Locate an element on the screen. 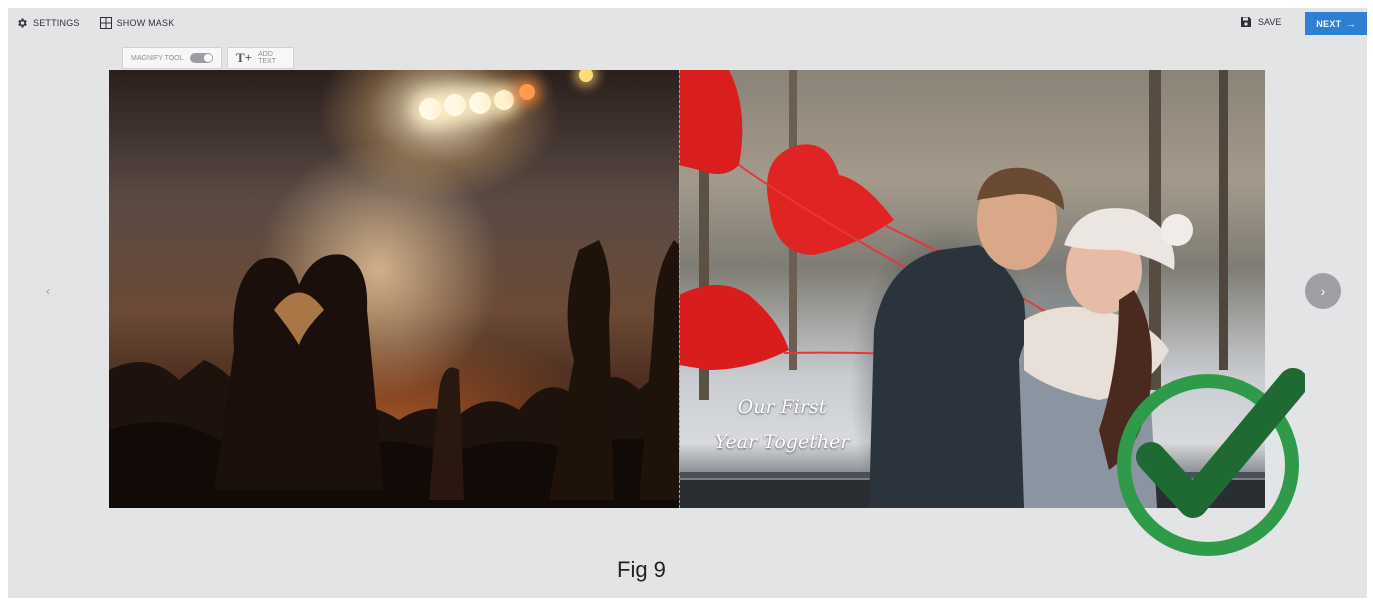 This screenshot has width=1373, height=605. caption-line-2: Year Together is located at coordinates (782, 442).